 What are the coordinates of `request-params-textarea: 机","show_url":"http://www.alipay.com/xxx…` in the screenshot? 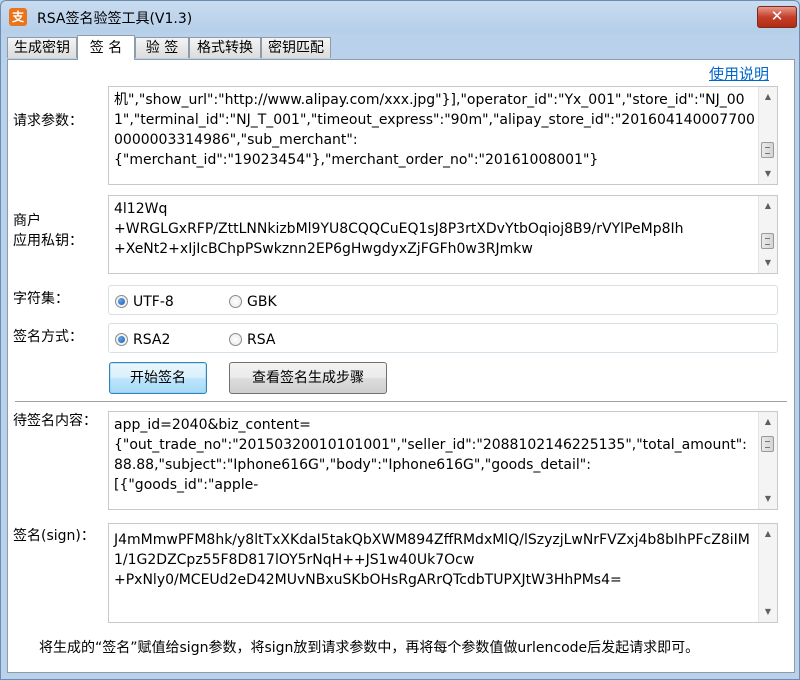 It's located at (443, 135).